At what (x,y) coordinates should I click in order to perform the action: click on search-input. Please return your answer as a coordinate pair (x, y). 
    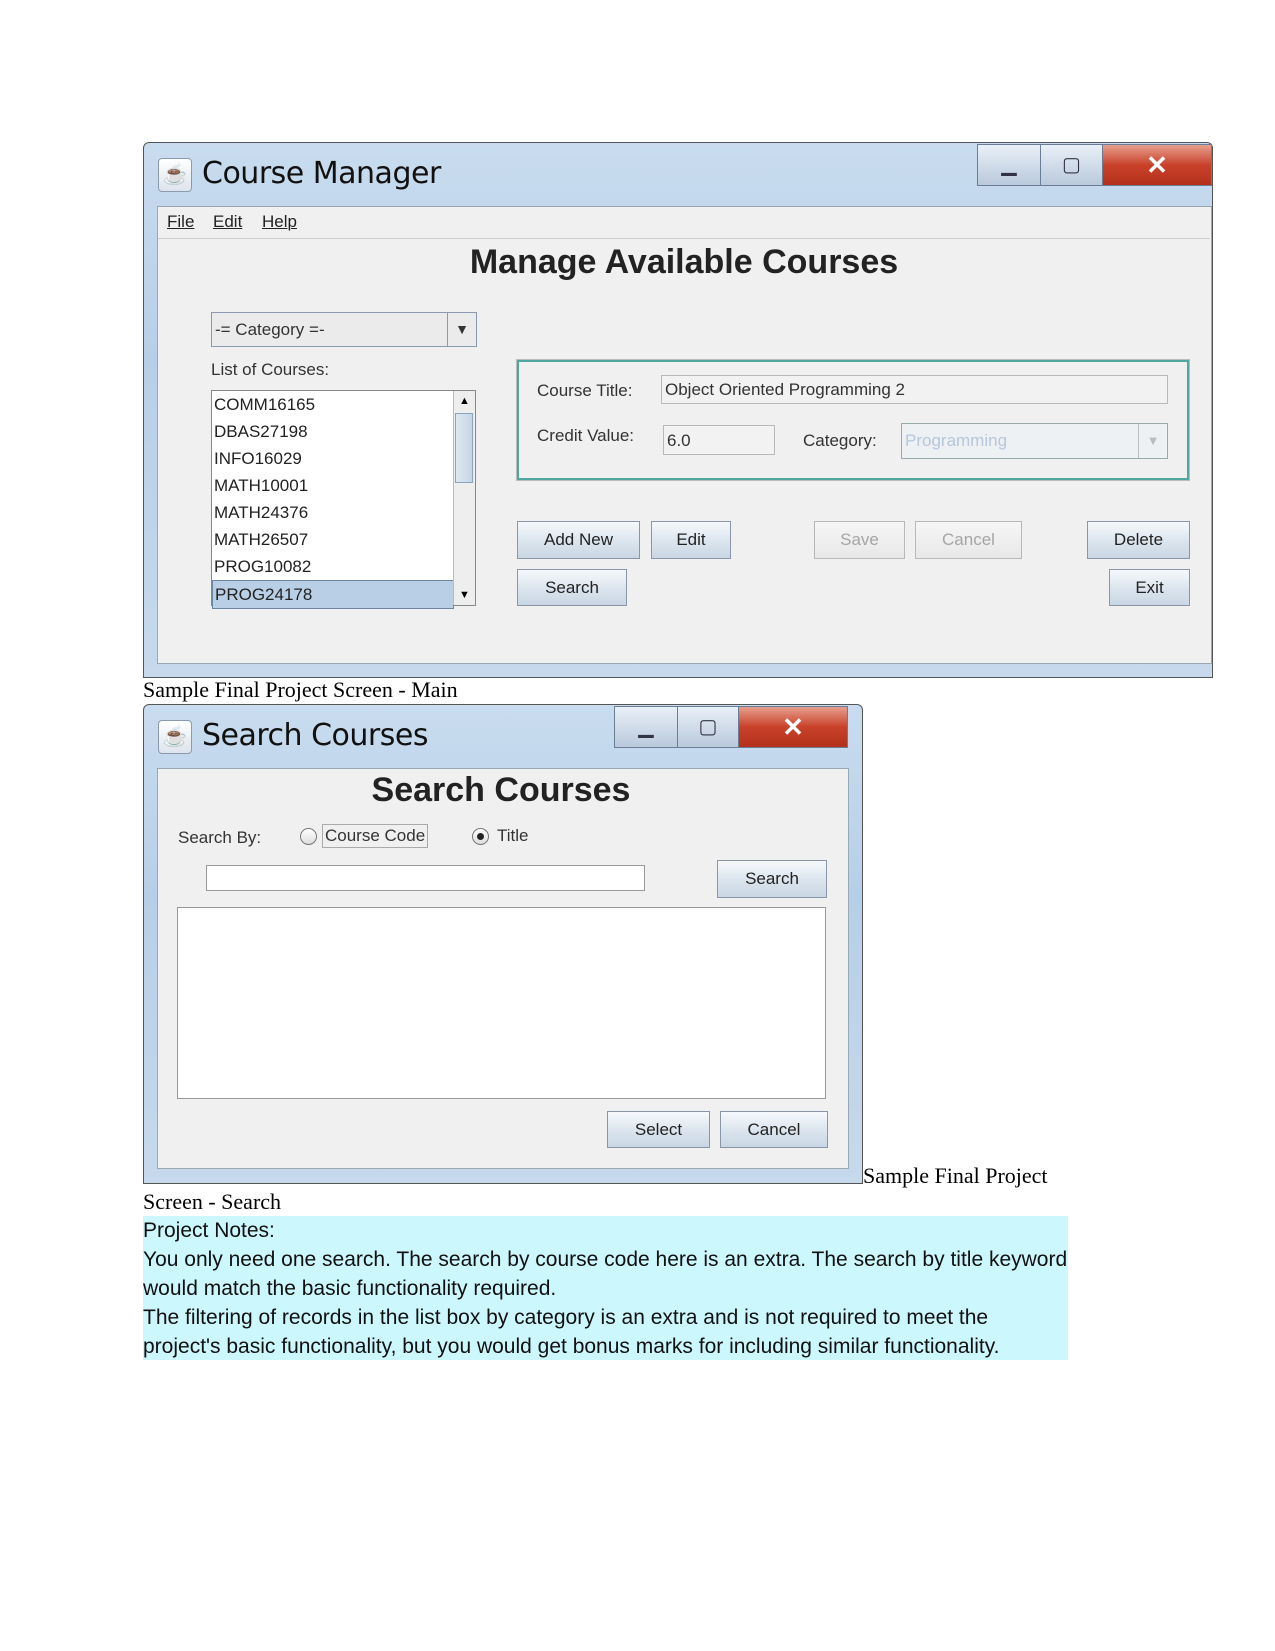
    Looking at the image, I should click on (425, 878).